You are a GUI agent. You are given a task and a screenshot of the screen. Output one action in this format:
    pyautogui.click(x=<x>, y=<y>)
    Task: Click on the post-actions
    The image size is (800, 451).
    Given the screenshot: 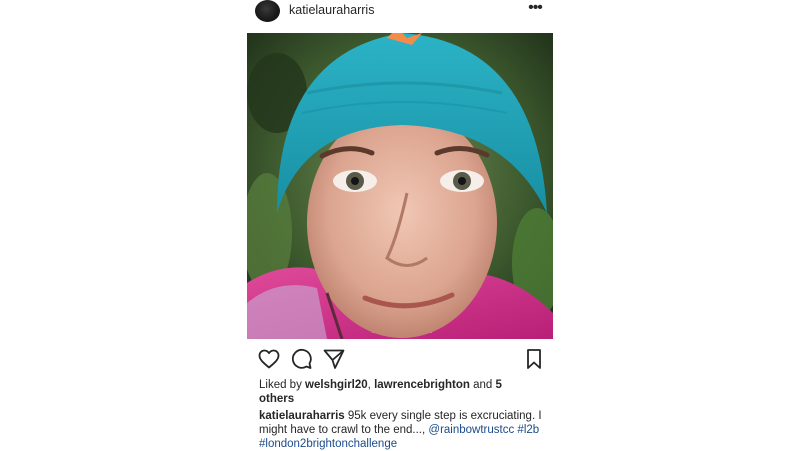 What is the action you would take?
    pyautogui.click(x=400, y=359)
    